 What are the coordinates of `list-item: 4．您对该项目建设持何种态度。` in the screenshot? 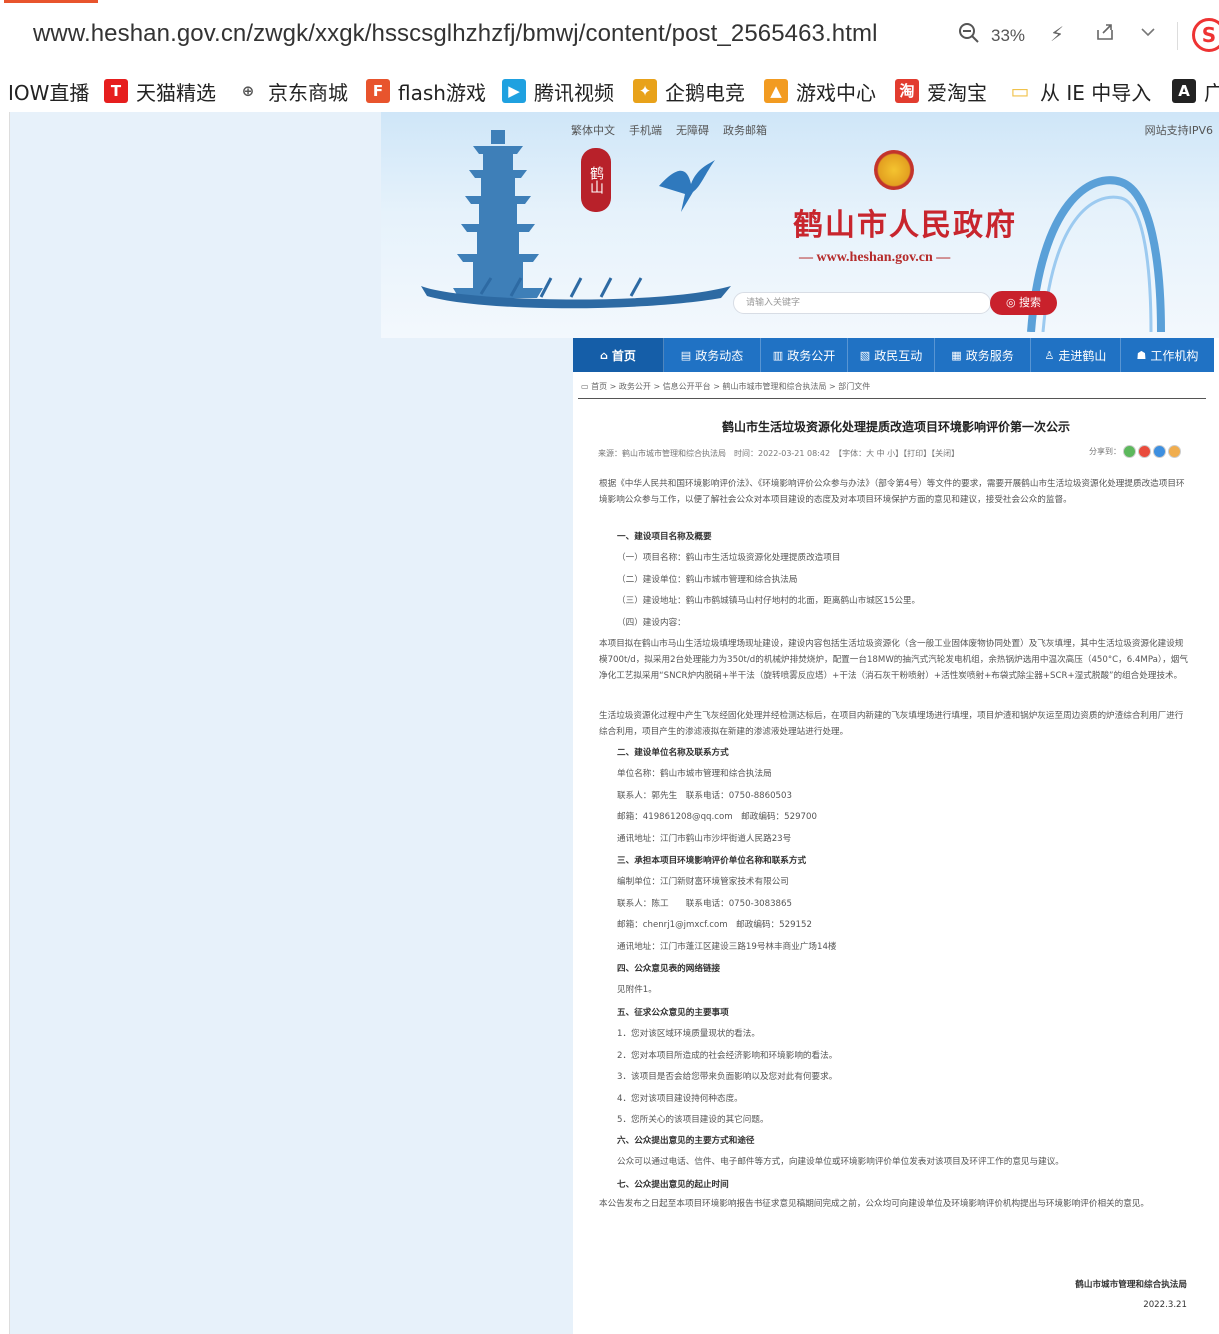 It's located at (680, 1098).